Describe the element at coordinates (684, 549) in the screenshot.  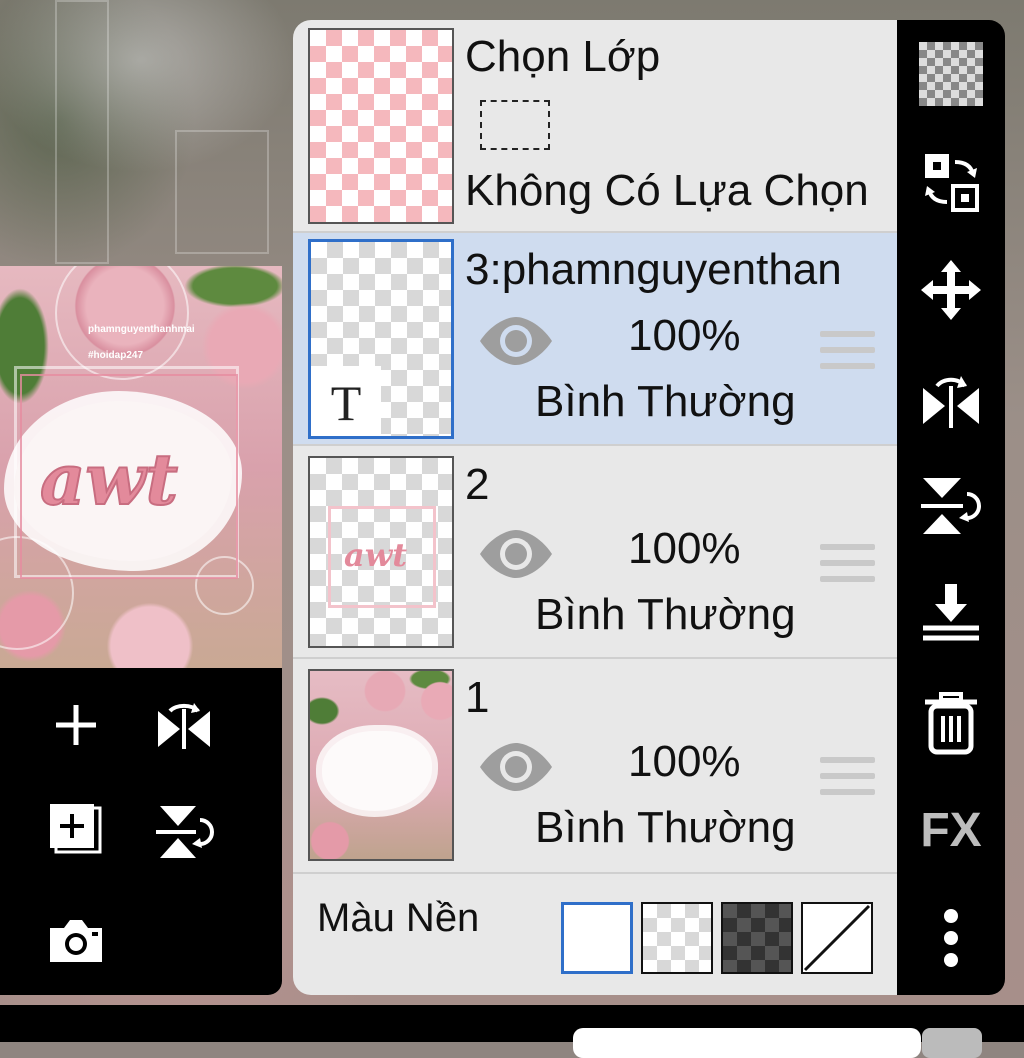
I see `layer-2-opacity: 100%` at that location.